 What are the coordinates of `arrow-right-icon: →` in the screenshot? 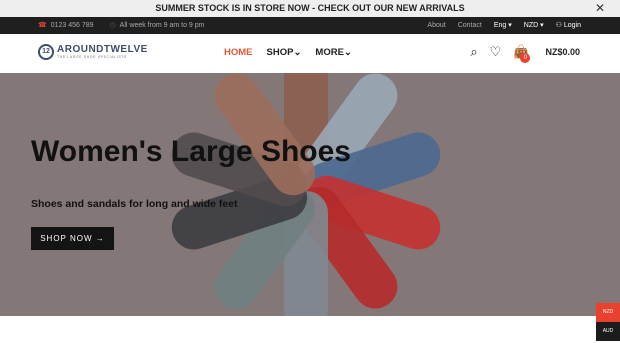 It's located at (100, 238).